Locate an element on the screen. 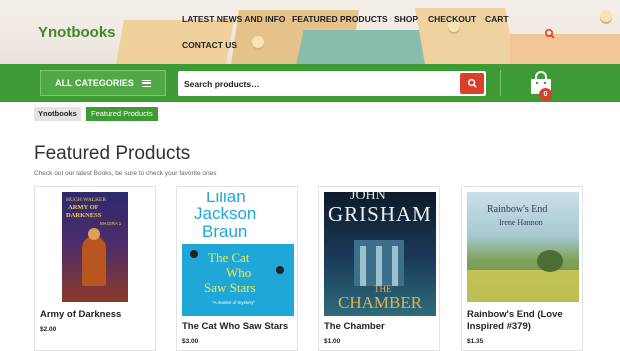 This screenshot has width=620, height=351. search-input is located at coordinates (319, 83).